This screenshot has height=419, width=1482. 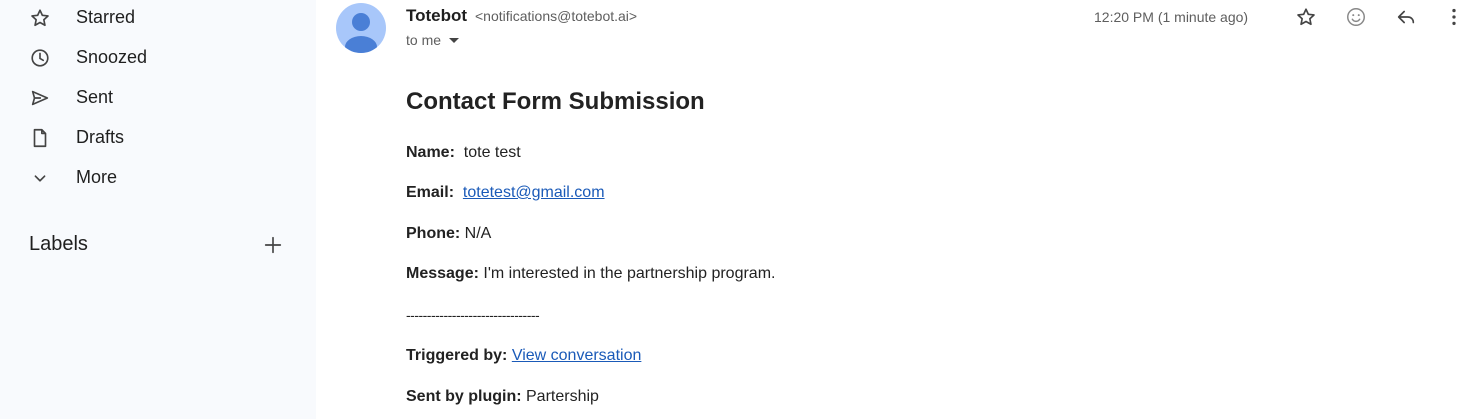 I want to click on field-email: Email: totetest@gmail.com, so click(x=505, y=193).